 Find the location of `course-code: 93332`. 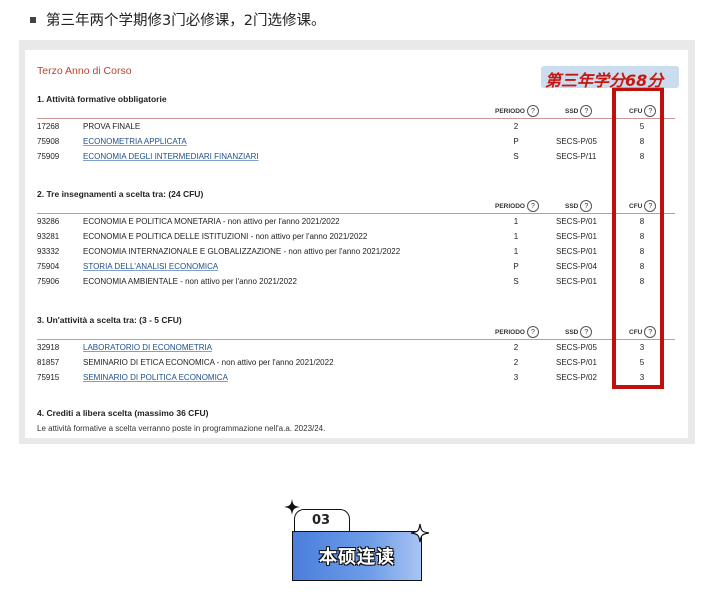

course-code: 93332 is located at coordinates (48, 251).